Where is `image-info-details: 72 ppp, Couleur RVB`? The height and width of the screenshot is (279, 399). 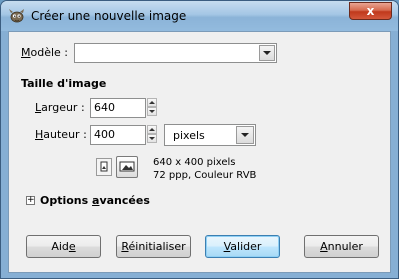
image-info-details: 72 ppp, Couleur RVB is located at coordinates (205, 175).